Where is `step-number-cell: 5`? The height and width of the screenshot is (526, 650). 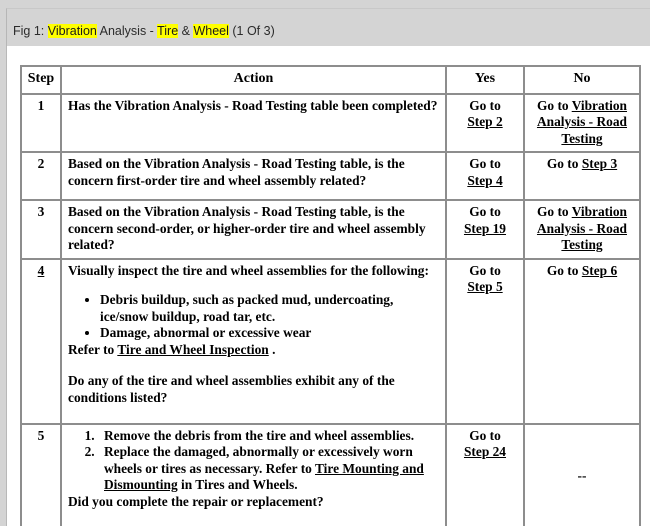 step-number-cell: 5 is located at coordinates (41, 474).